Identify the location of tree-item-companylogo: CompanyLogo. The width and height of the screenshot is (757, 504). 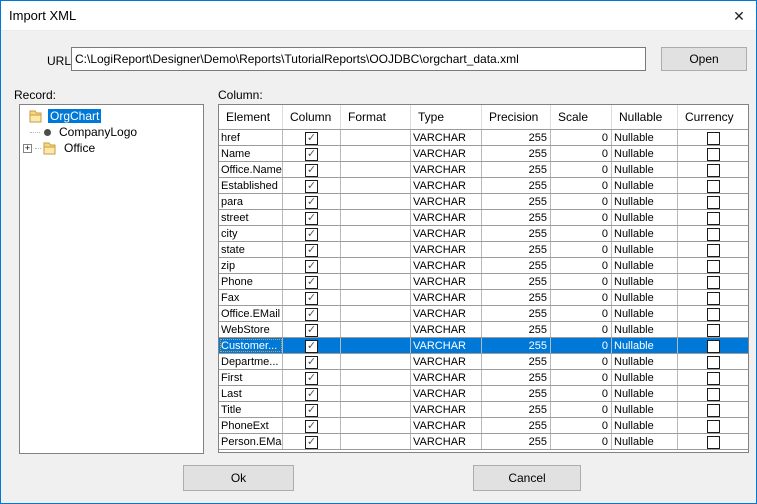
(111, 132).